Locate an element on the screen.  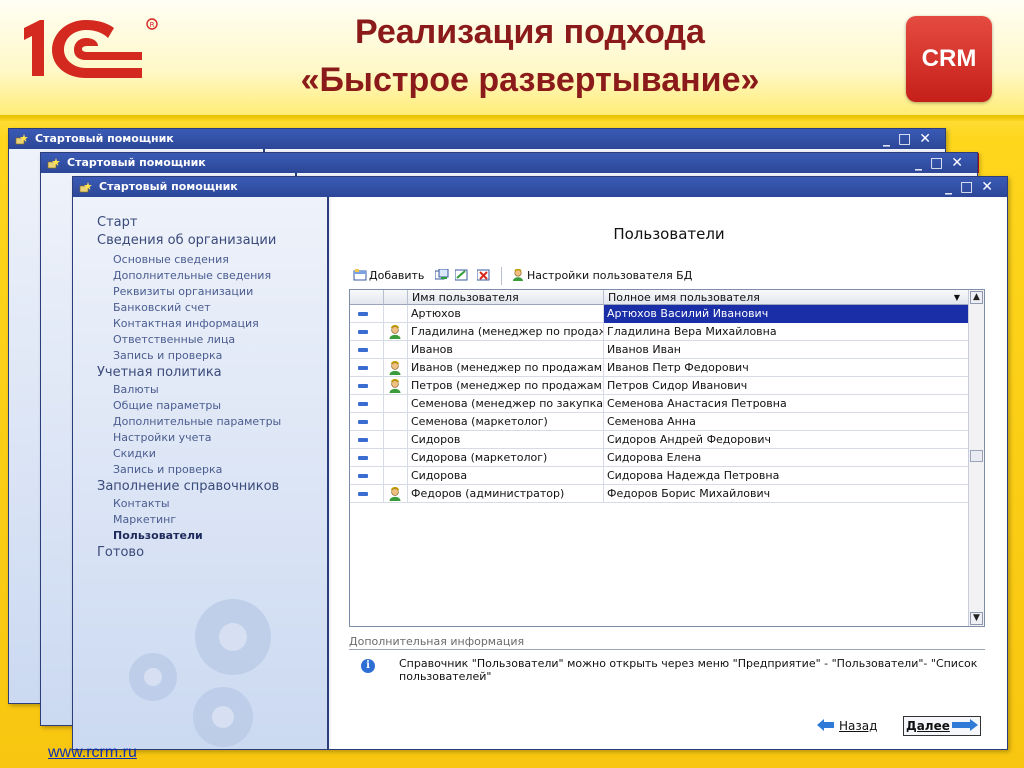
user-fullname-cell: Петров Сидор Иванович is located at coordinates (786, 386).